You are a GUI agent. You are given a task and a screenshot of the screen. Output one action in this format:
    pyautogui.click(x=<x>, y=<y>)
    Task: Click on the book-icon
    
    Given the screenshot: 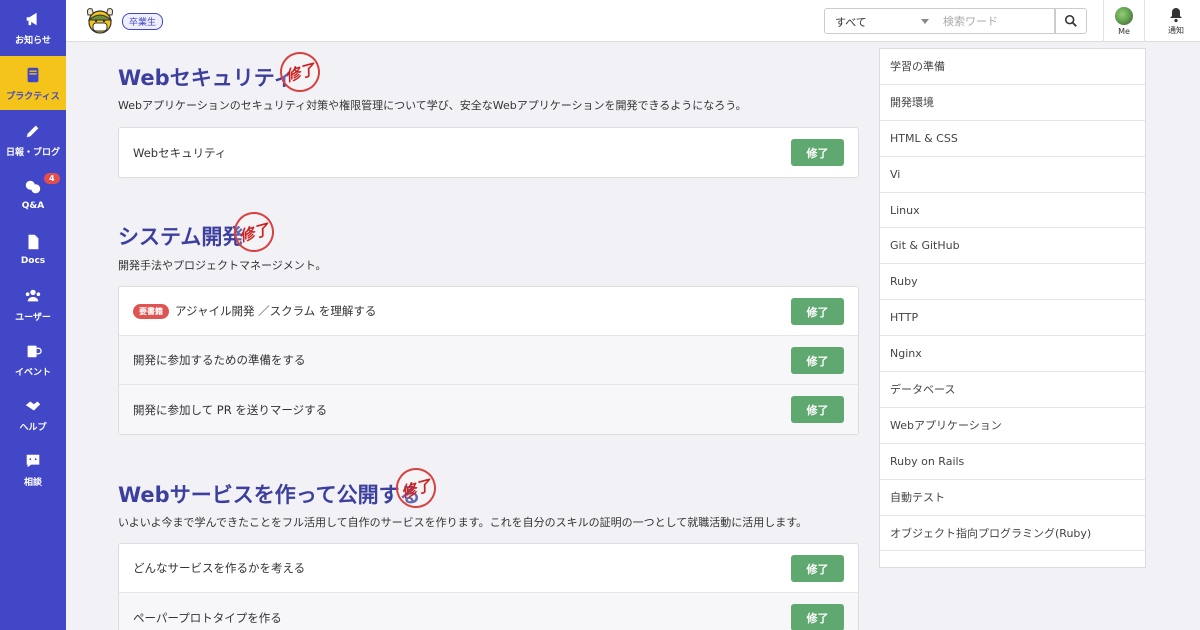 What is the action you would take?
    pyautogui.click(x=33, y=75)
    